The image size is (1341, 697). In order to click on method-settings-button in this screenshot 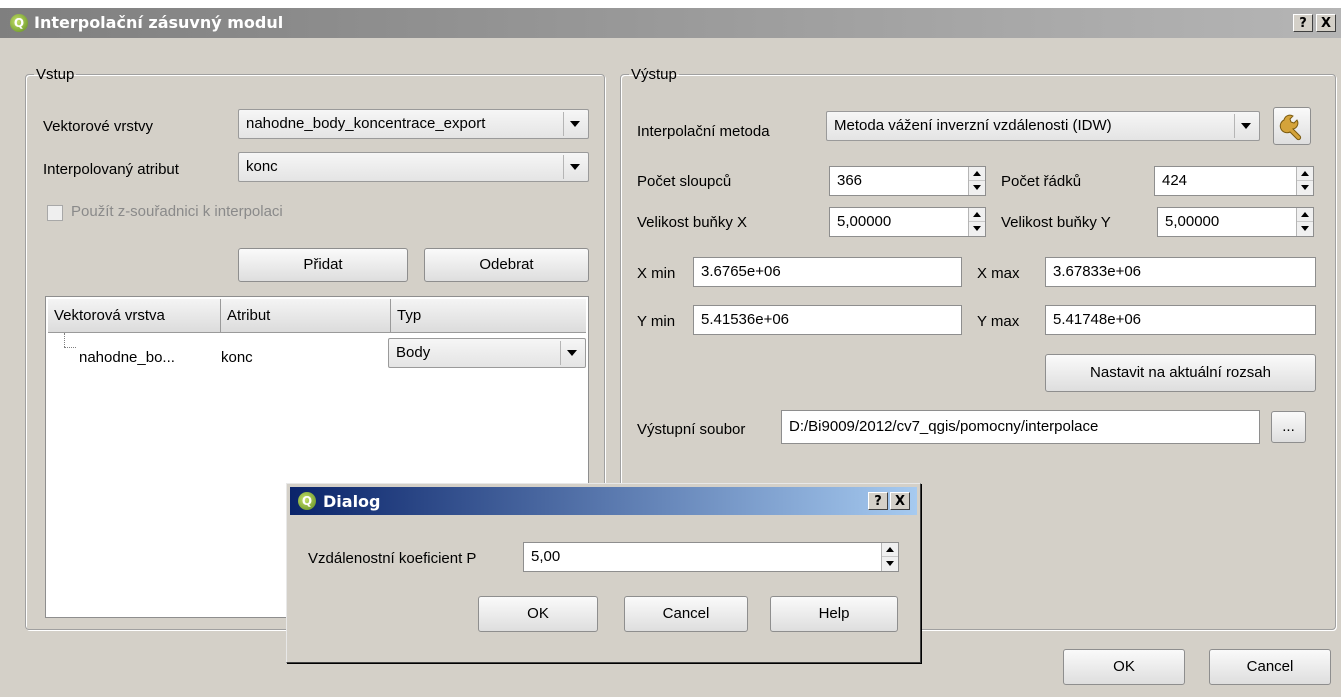, I will do `click(1292, 126)`.